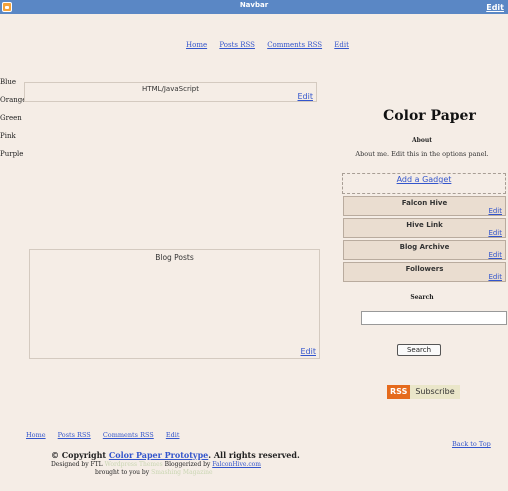 The image size is (508, 491). What do you see at coordinates (187, 464) in the screenshot?
I see `bloggerized-by-text: Bloggerized by` at bounding box center [187, 464].